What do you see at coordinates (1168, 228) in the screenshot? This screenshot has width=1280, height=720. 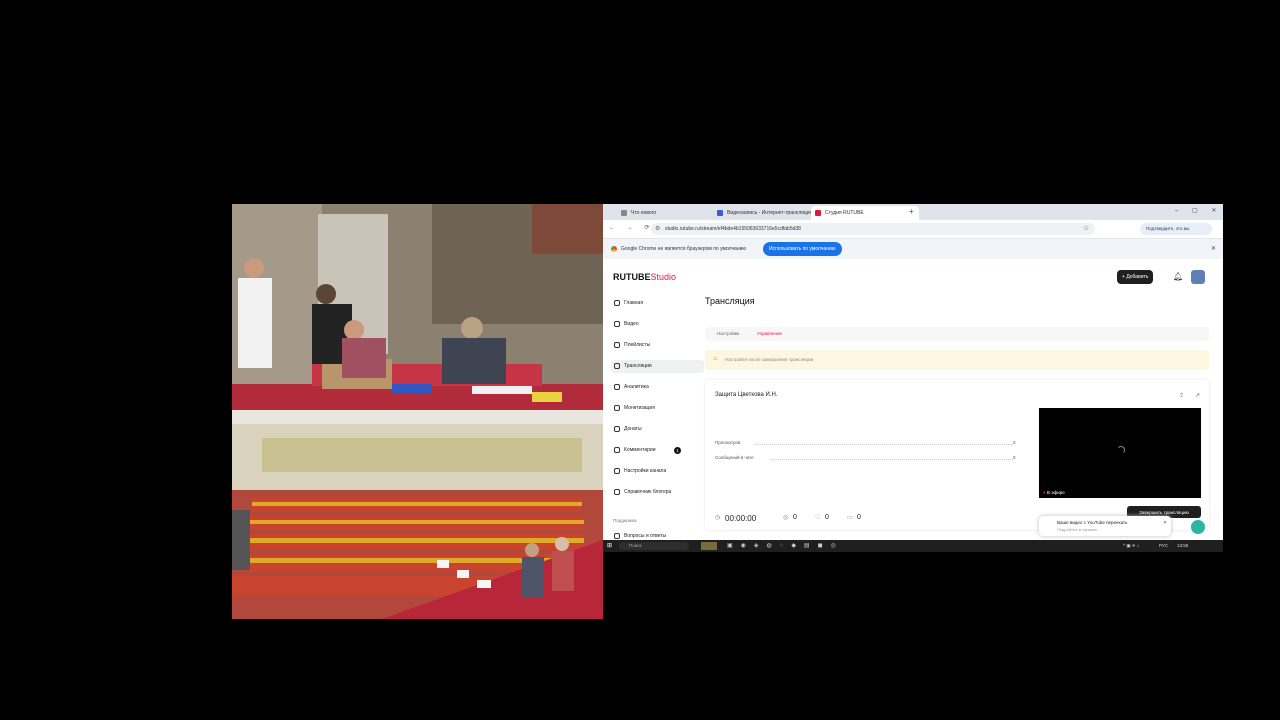 I see `profile-chip-label: Подтвердите, это вы` at bounding box center [1168, 228].